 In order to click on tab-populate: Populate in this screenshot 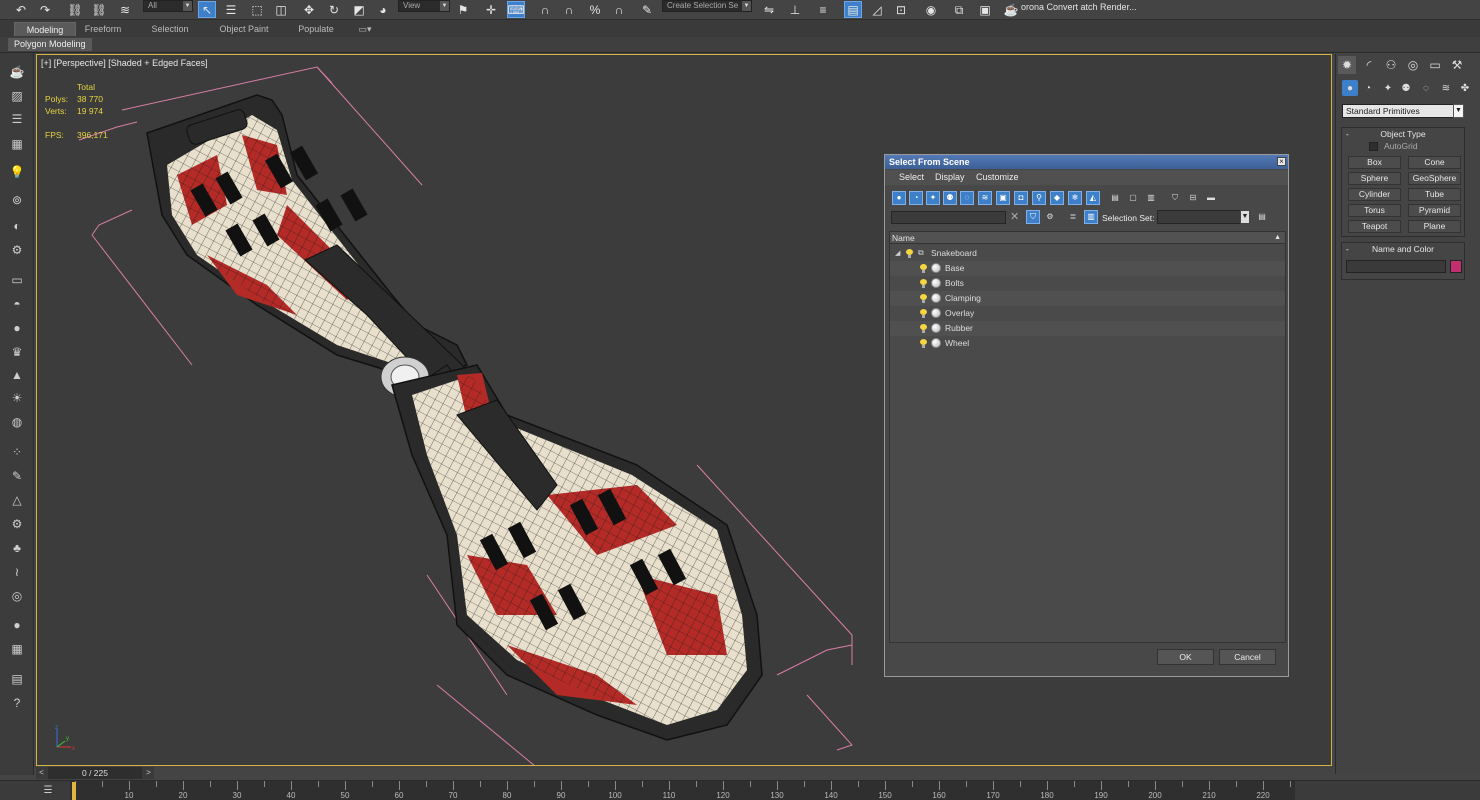, I will do `click(316, 29)`.